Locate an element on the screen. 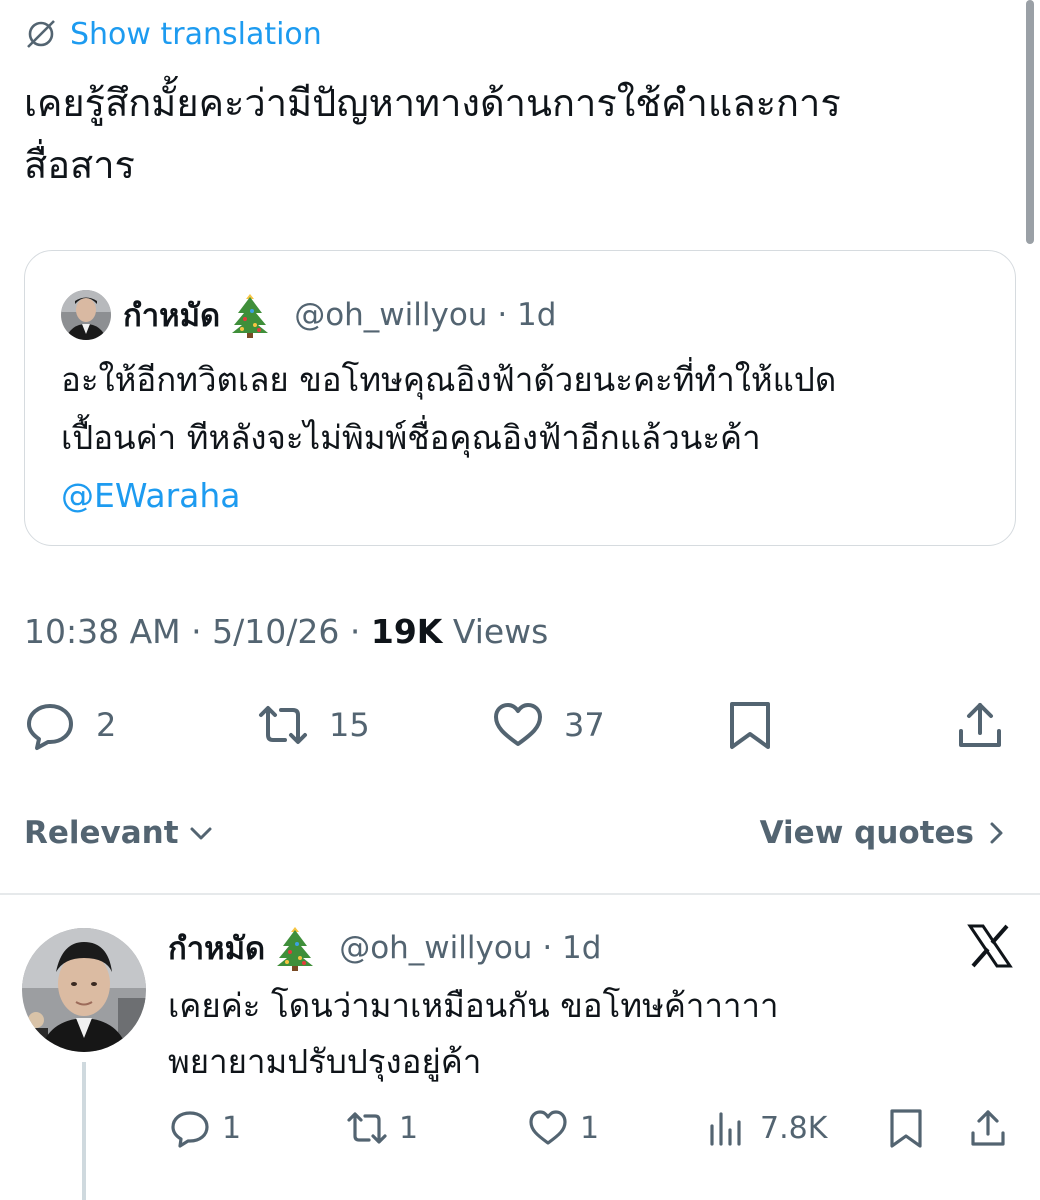  quoted-display-name: กำหมัด is located at coordinates (171, 315).